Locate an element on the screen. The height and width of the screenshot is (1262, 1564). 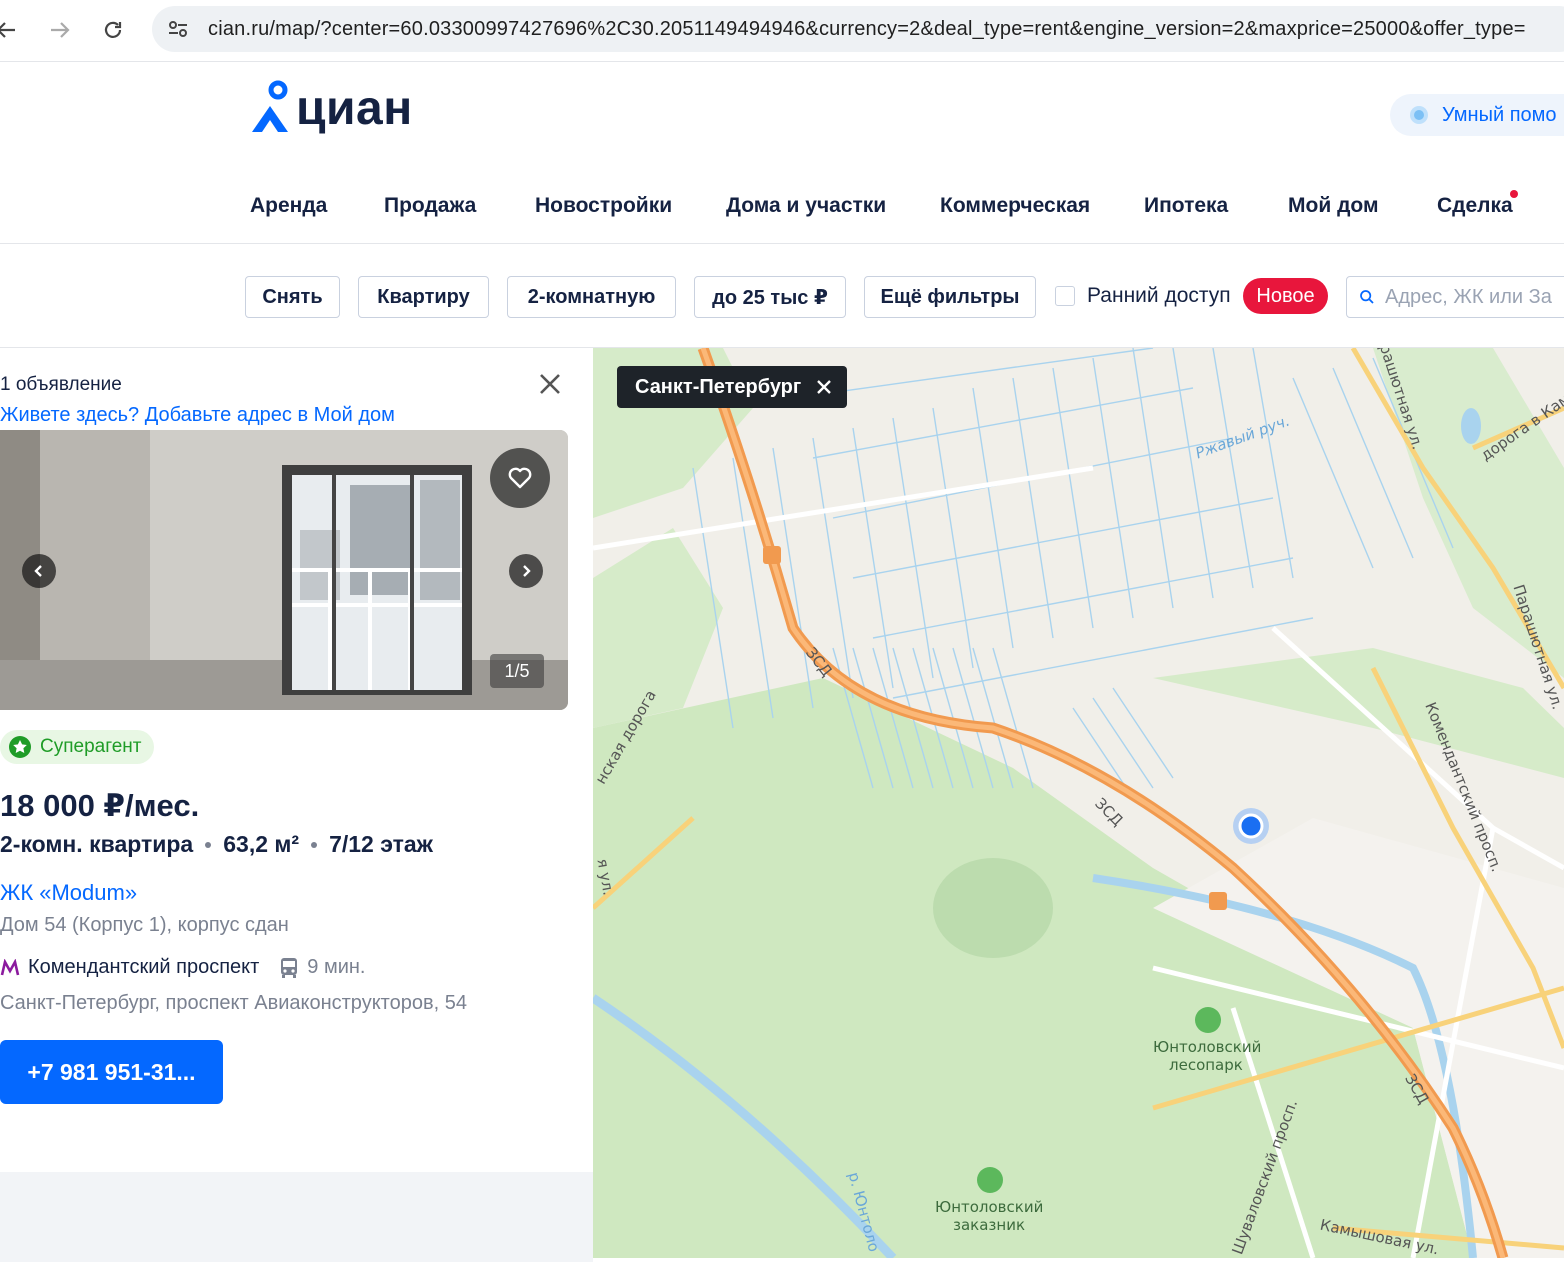
bus-icon is located at coordinates (289, 967).